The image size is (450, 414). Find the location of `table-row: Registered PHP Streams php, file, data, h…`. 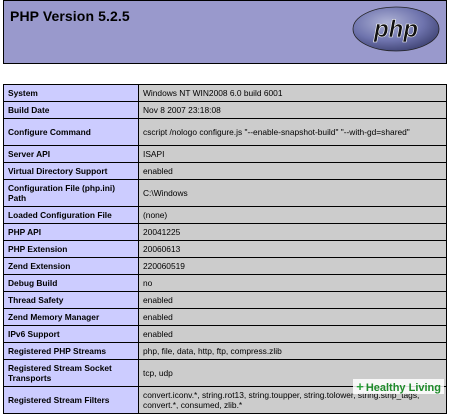

table-row: Registered PHP Streams php, file, data, h… is located at coordinates (225, 351).